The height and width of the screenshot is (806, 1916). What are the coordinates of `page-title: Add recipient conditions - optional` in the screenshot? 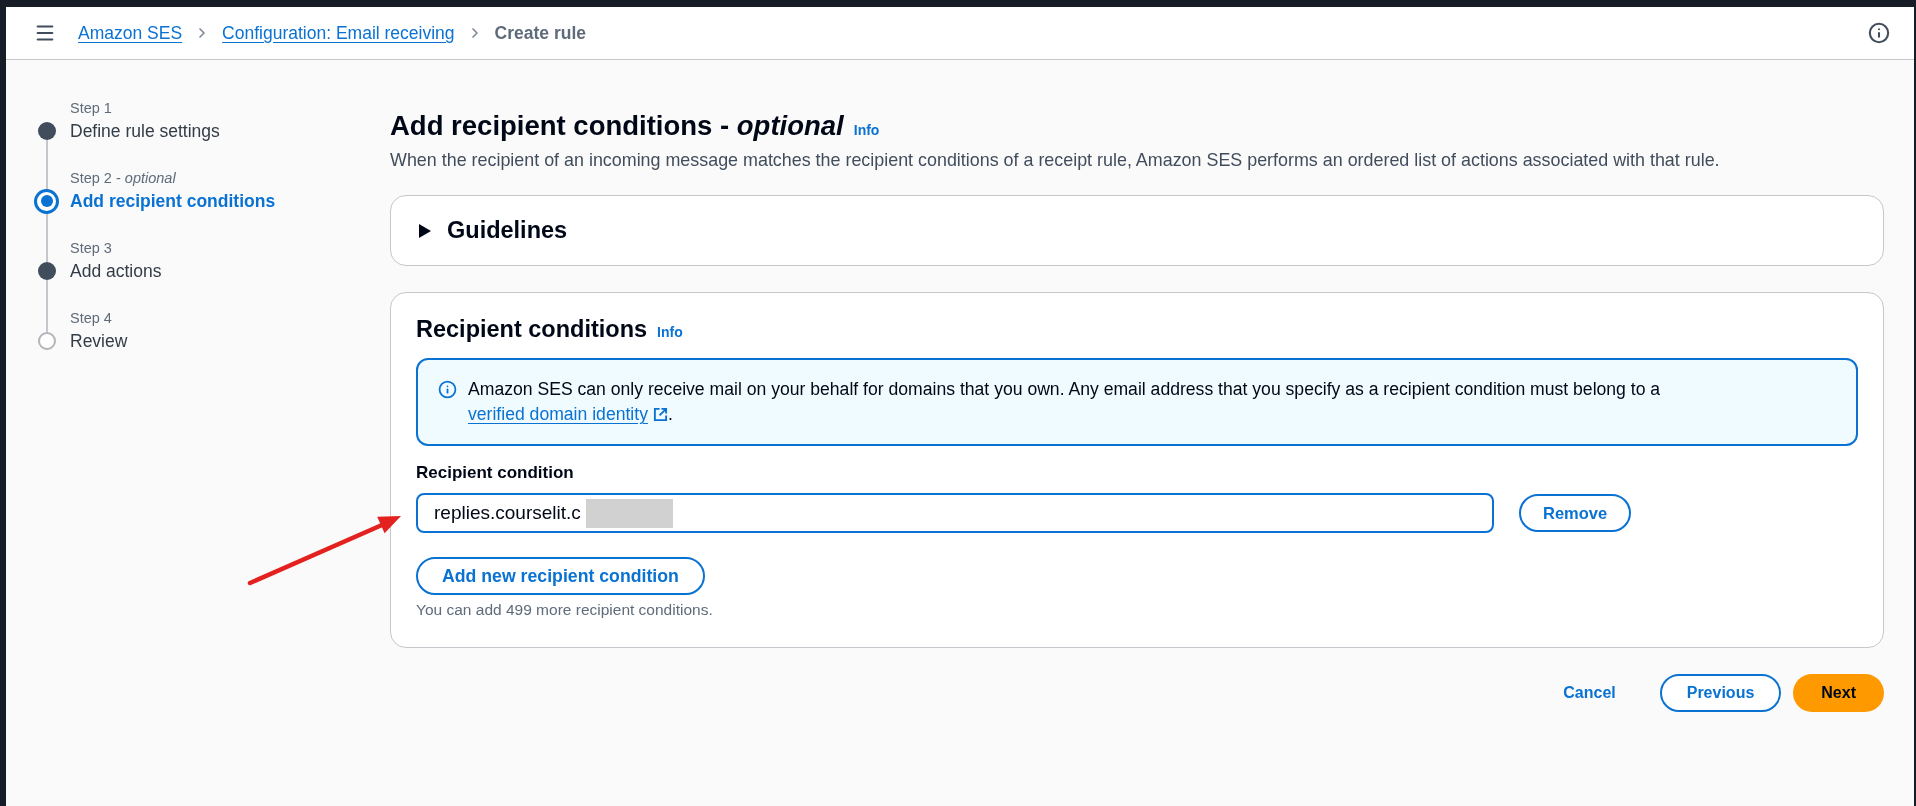 It's located at (617, 126).